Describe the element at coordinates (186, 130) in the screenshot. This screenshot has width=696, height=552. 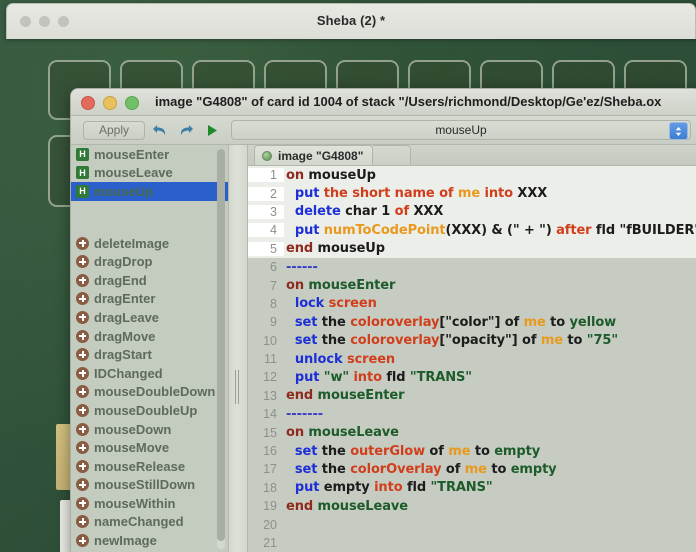
I see `redo-arrow-icon` at that location.